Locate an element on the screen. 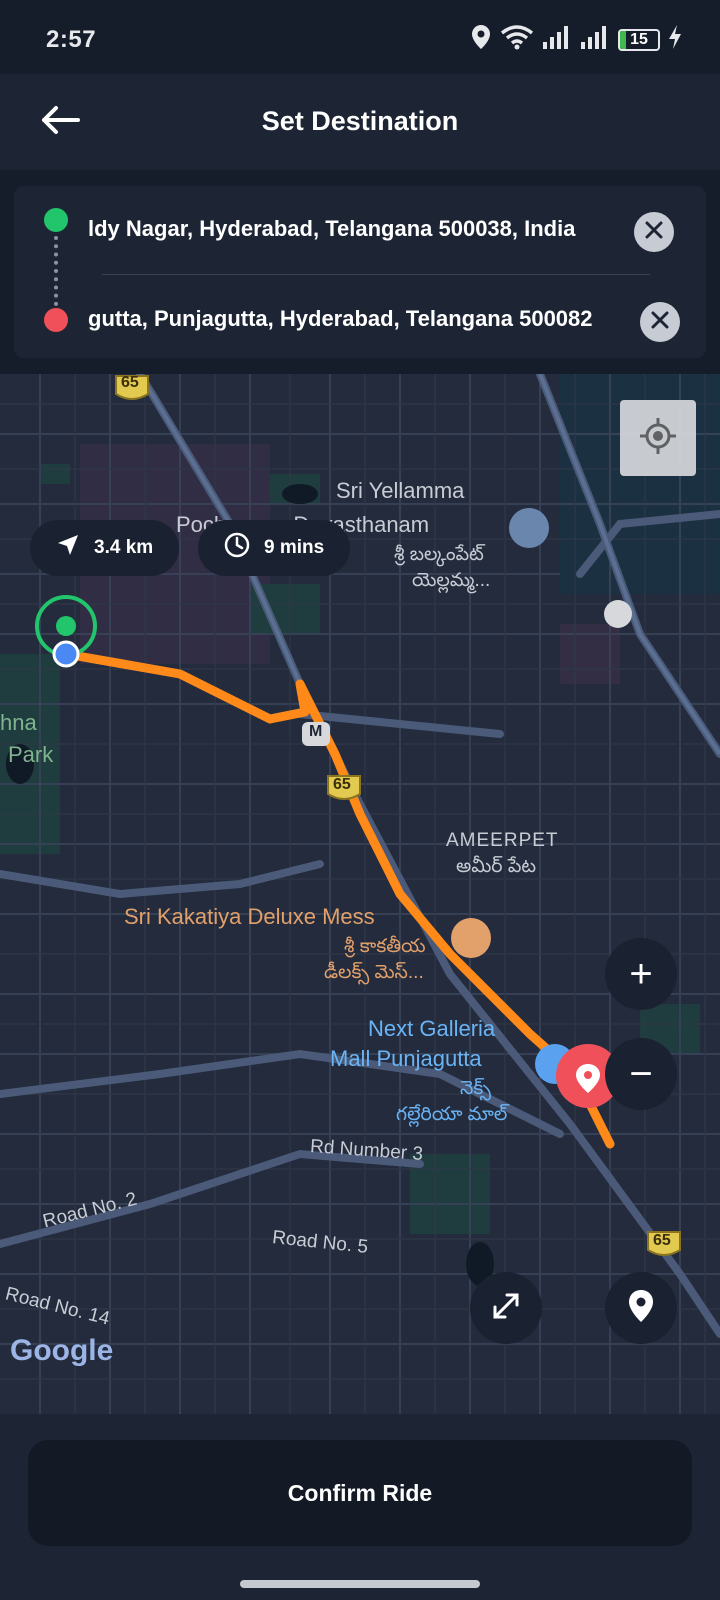 This screenshot has height=1600, width=720. distance-value: 3.4 km is located at coordinates (124, 547).